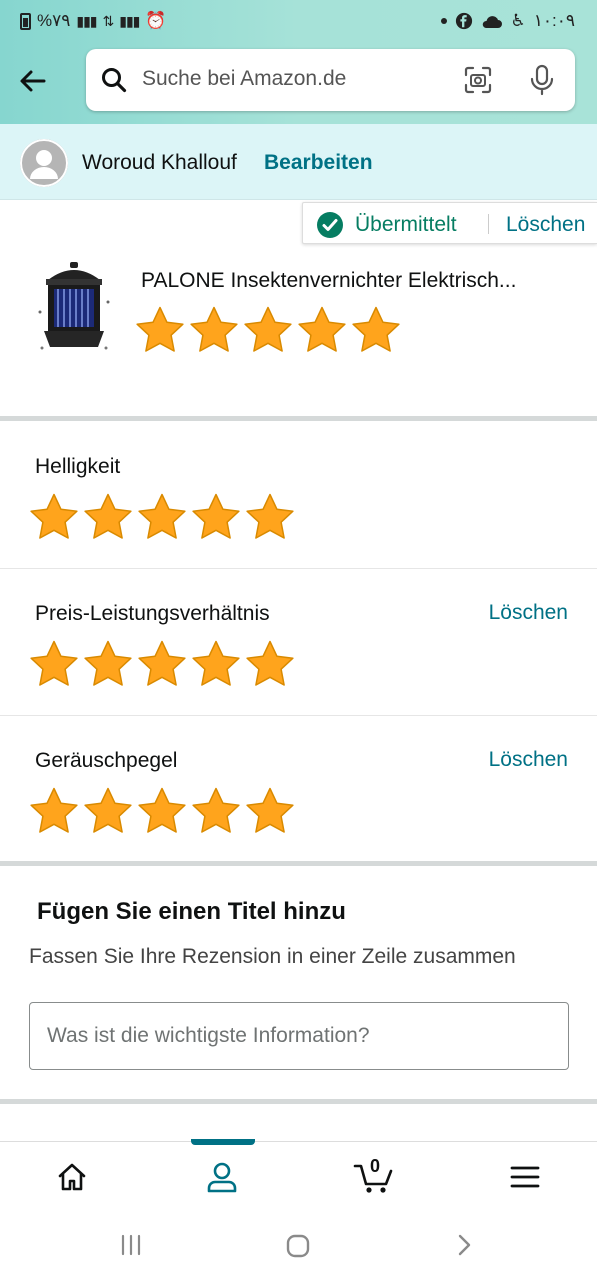  I want to click on notification-dot-icon, so click(443, 21).